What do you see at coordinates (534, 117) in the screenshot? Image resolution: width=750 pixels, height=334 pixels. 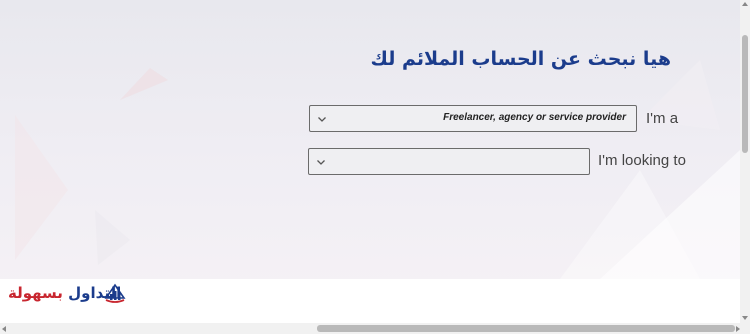 I see `role-select-value: Freelancer, agency or service provider` at bounding box center [534, 117].